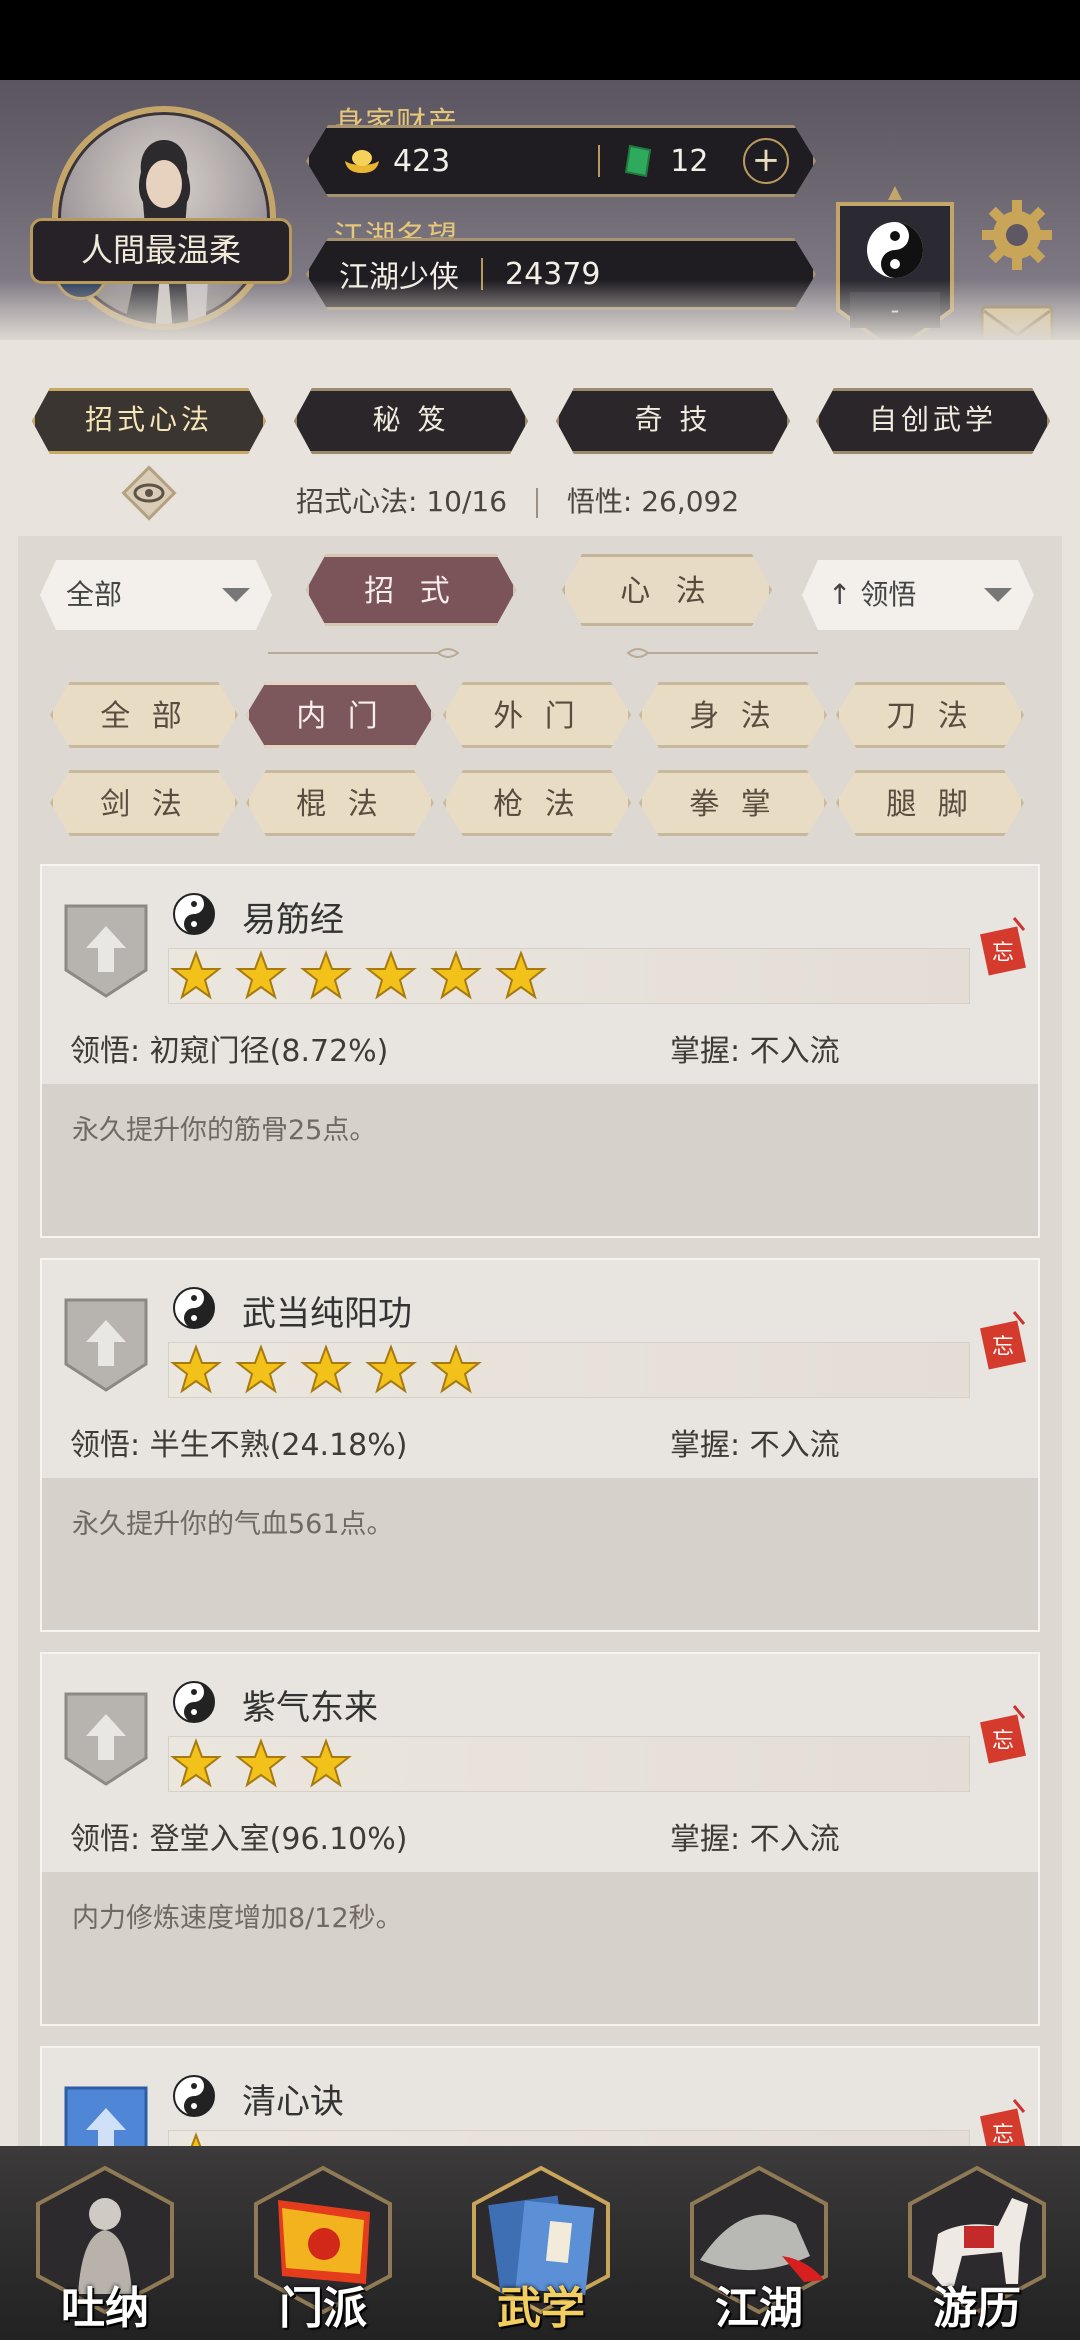 This screenshot has height=2340, width=1080. Describe the element at coordinates (690, 501) in the screenshot. I see `insight-value: 26,092` at that location.